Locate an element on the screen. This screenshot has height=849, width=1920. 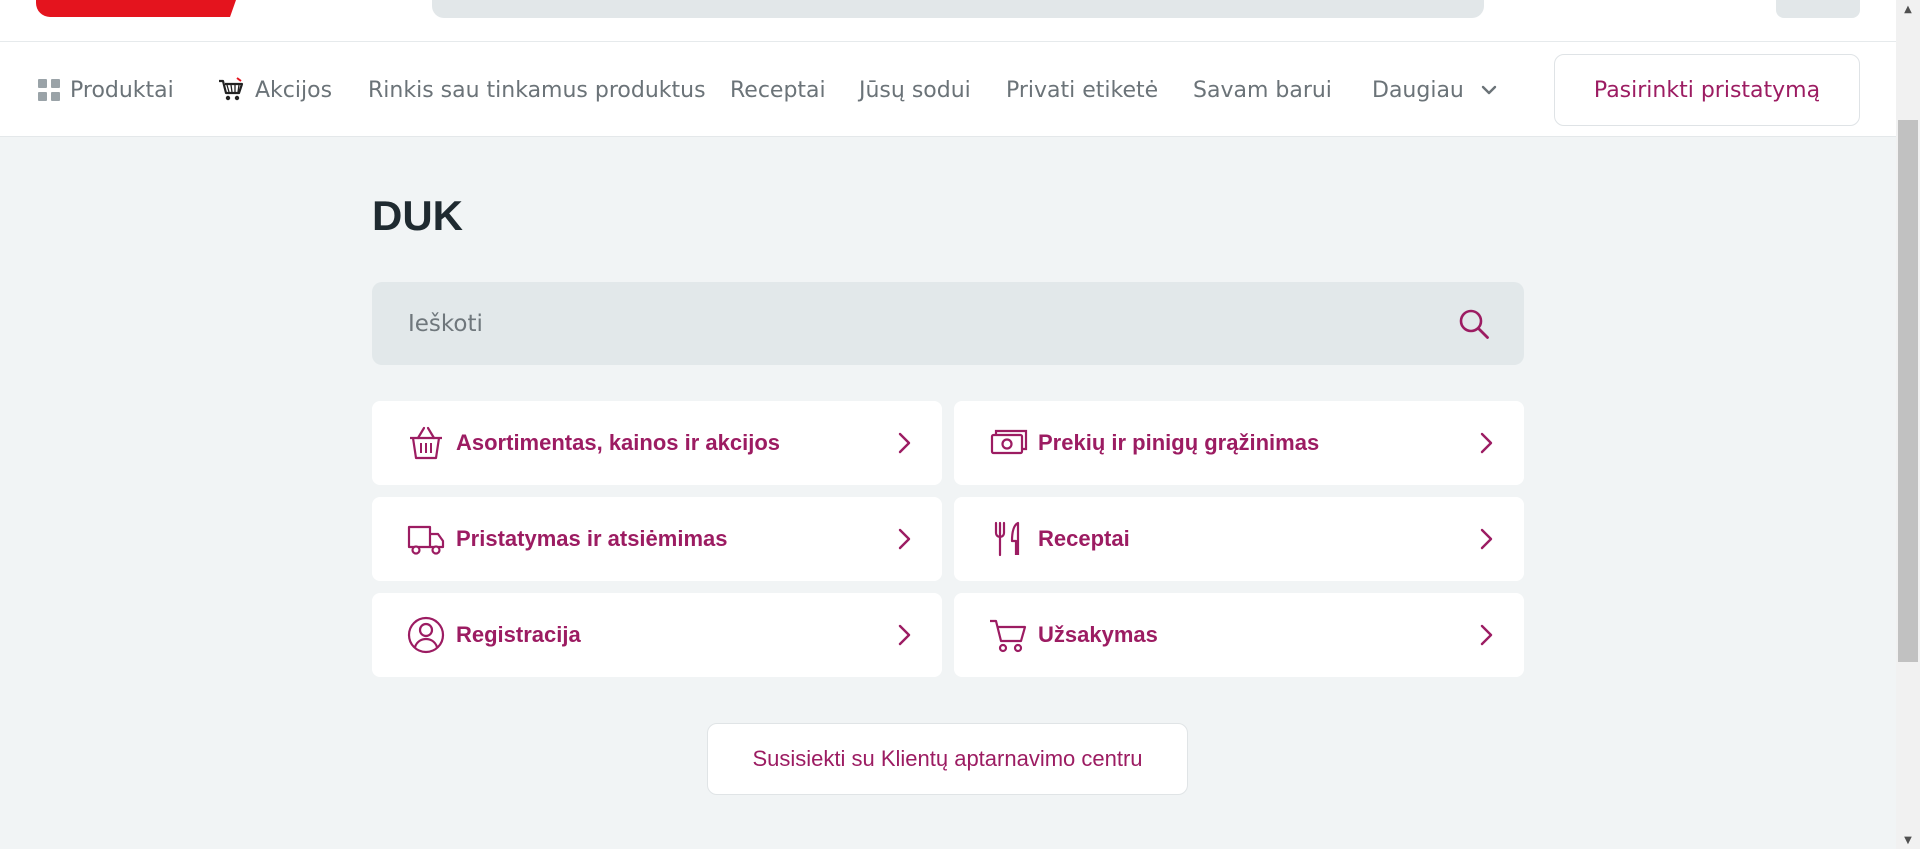
nav-item-rinkis: Rinkis sau tinkamus produktus is located at coordinates (537, 90).